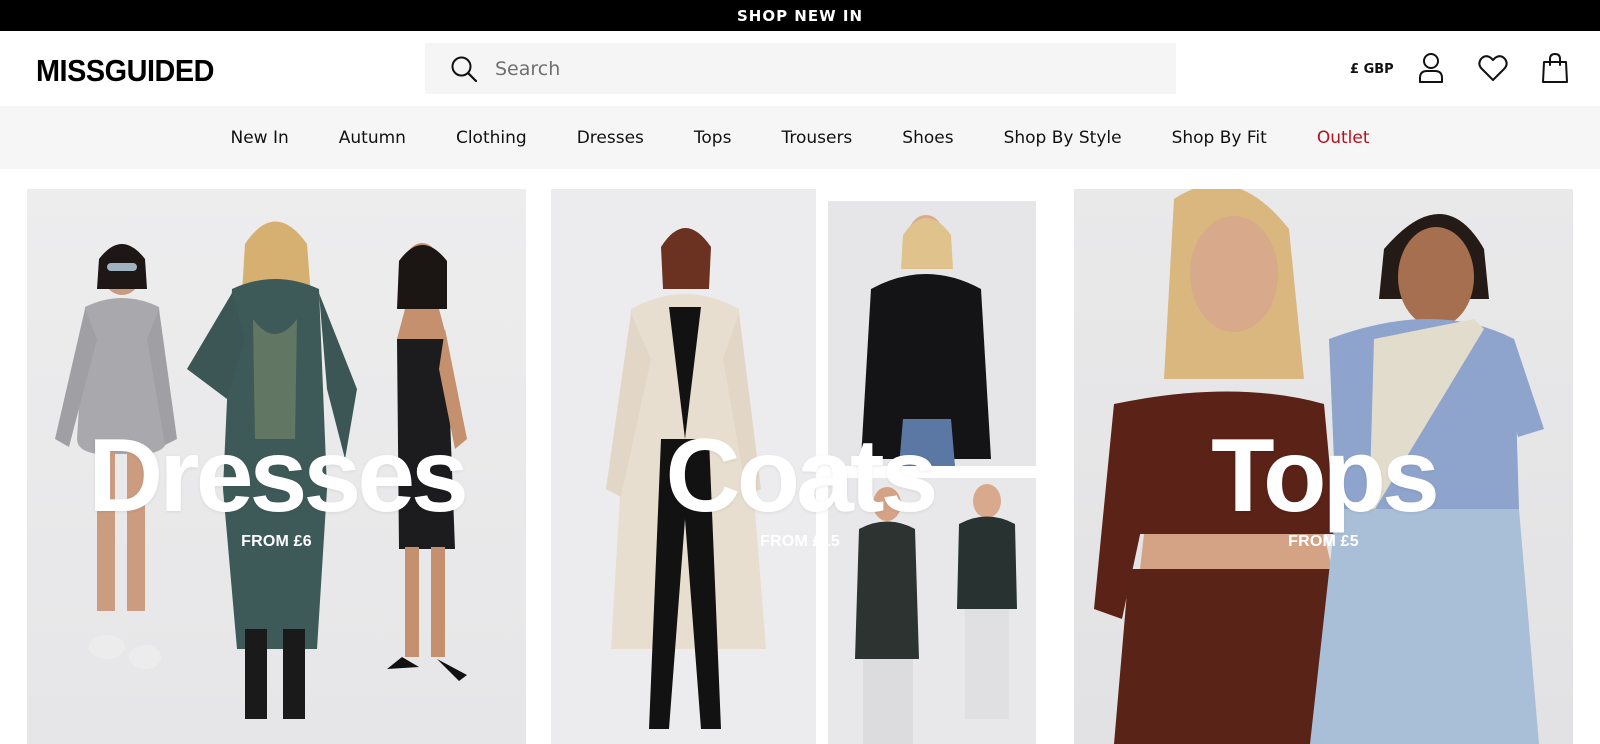 The width and height of the screenshot is (1600, 744). I want to click on promo-banner: SHOP NEW IN, so click(800, 15).